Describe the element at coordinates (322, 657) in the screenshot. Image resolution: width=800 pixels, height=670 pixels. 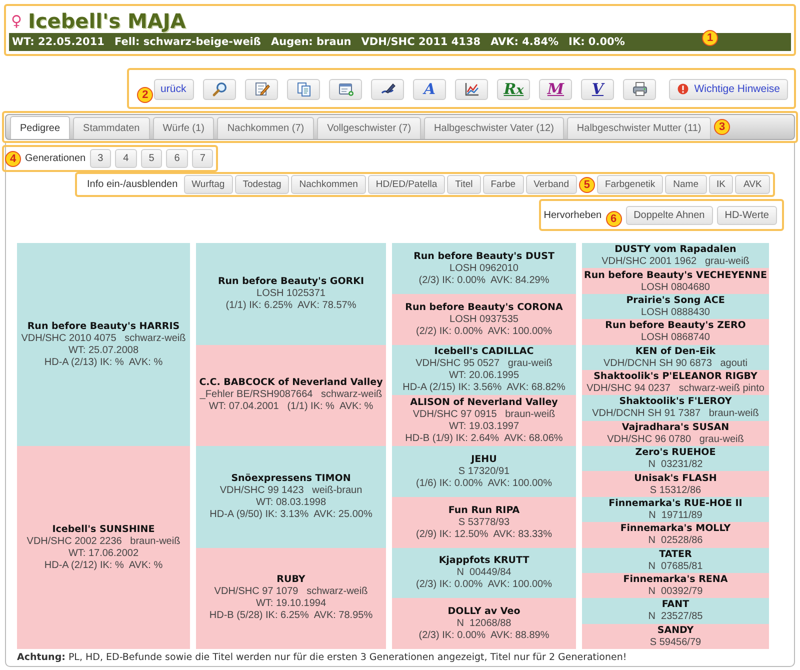
I see `note-text: Achtung: PL, HD, ED-Befunde sowie die Titel werden nur für die ersten 3 Generationen angezeigt, Titel nur für 2 Generationen!` at that location.